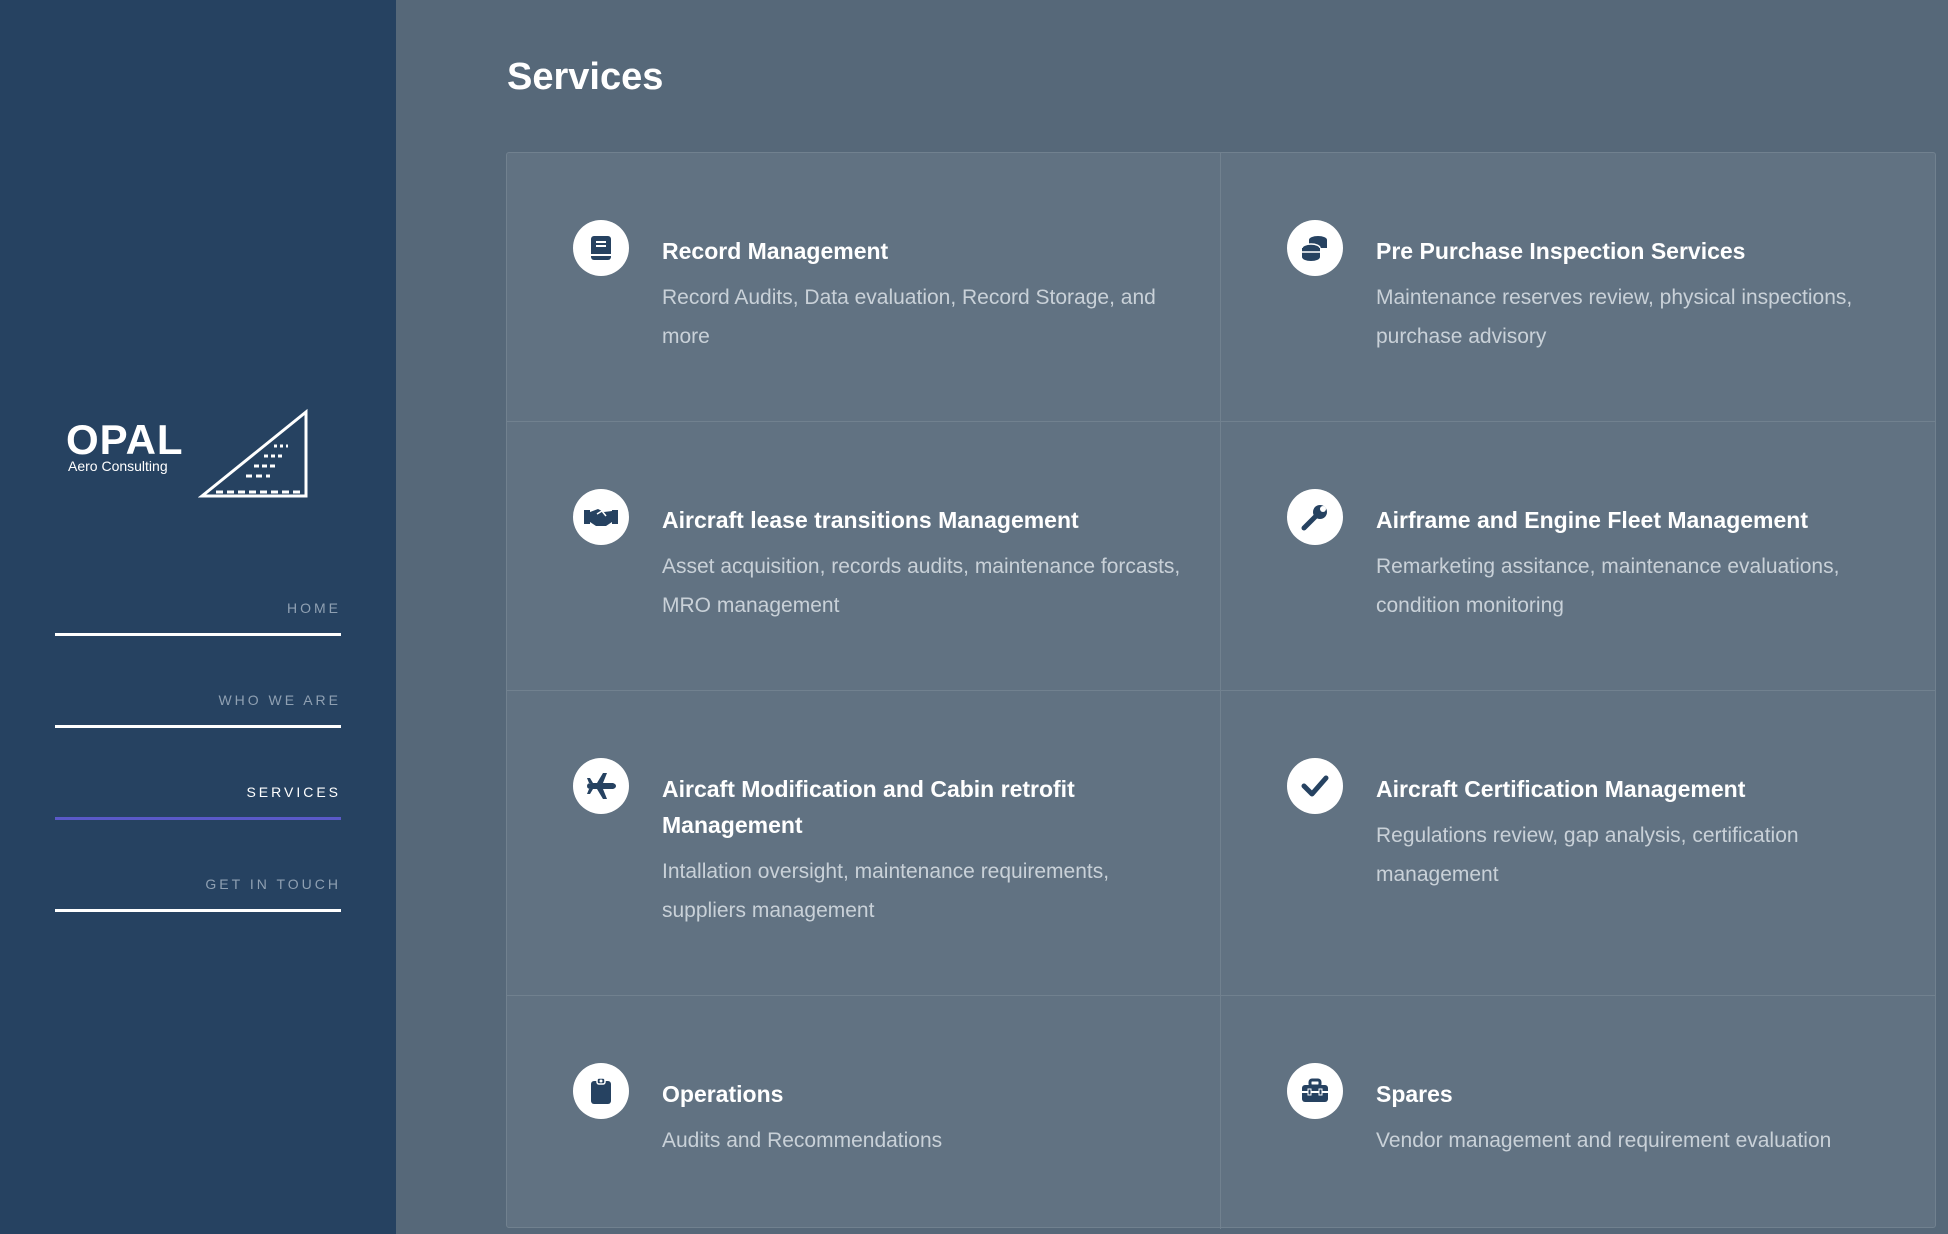 The image size is (1948, 1234). Describe the element at coordinates (601, 786) in the screenshot. I see `plane-icon` at that location.